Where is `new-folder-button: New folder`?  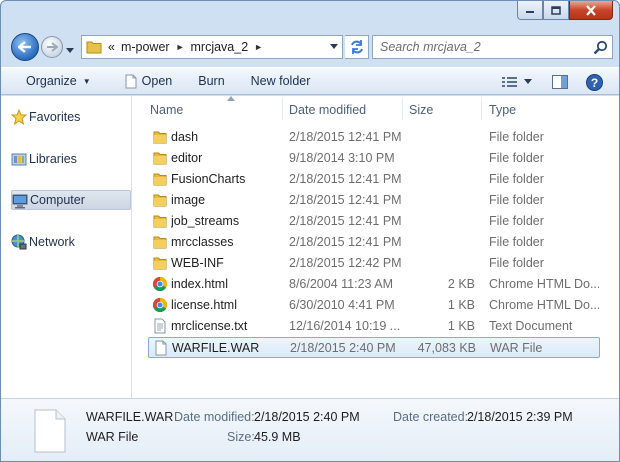
new-folder-button: New folder is located at coordinates (281, 81).